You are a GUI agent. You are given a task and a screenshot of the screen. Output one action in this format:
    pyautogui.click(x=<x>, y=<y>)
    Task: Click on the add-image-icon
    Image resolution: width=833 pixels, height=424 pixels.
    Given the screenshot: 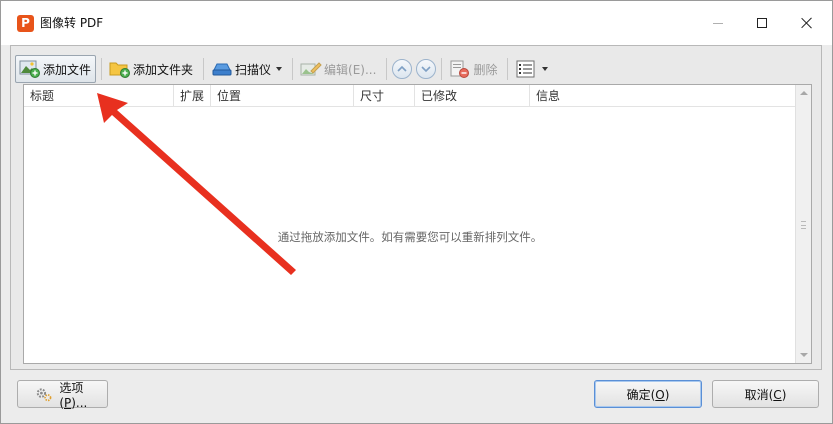 What is the action you would take?
    pyautogui.click(x=30, y=69)
    